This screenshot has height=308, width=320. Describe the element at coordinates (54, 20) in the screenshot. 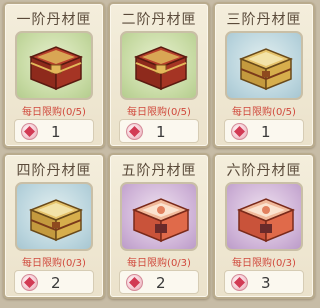

I see `item-name: 一阶丹材匣` at that location.